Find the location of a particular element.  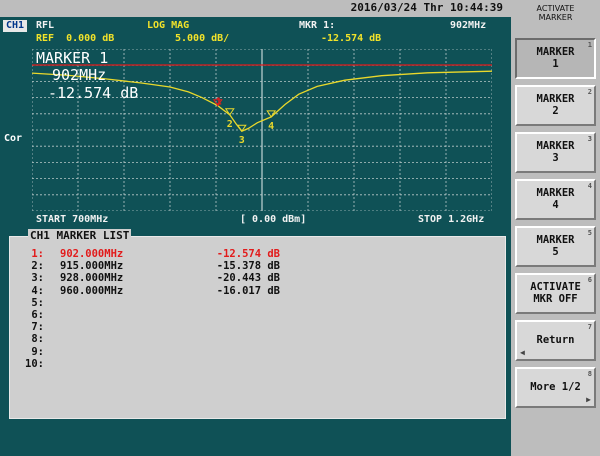

marker-label: MKR 1: is located at coordinates (317, 25).